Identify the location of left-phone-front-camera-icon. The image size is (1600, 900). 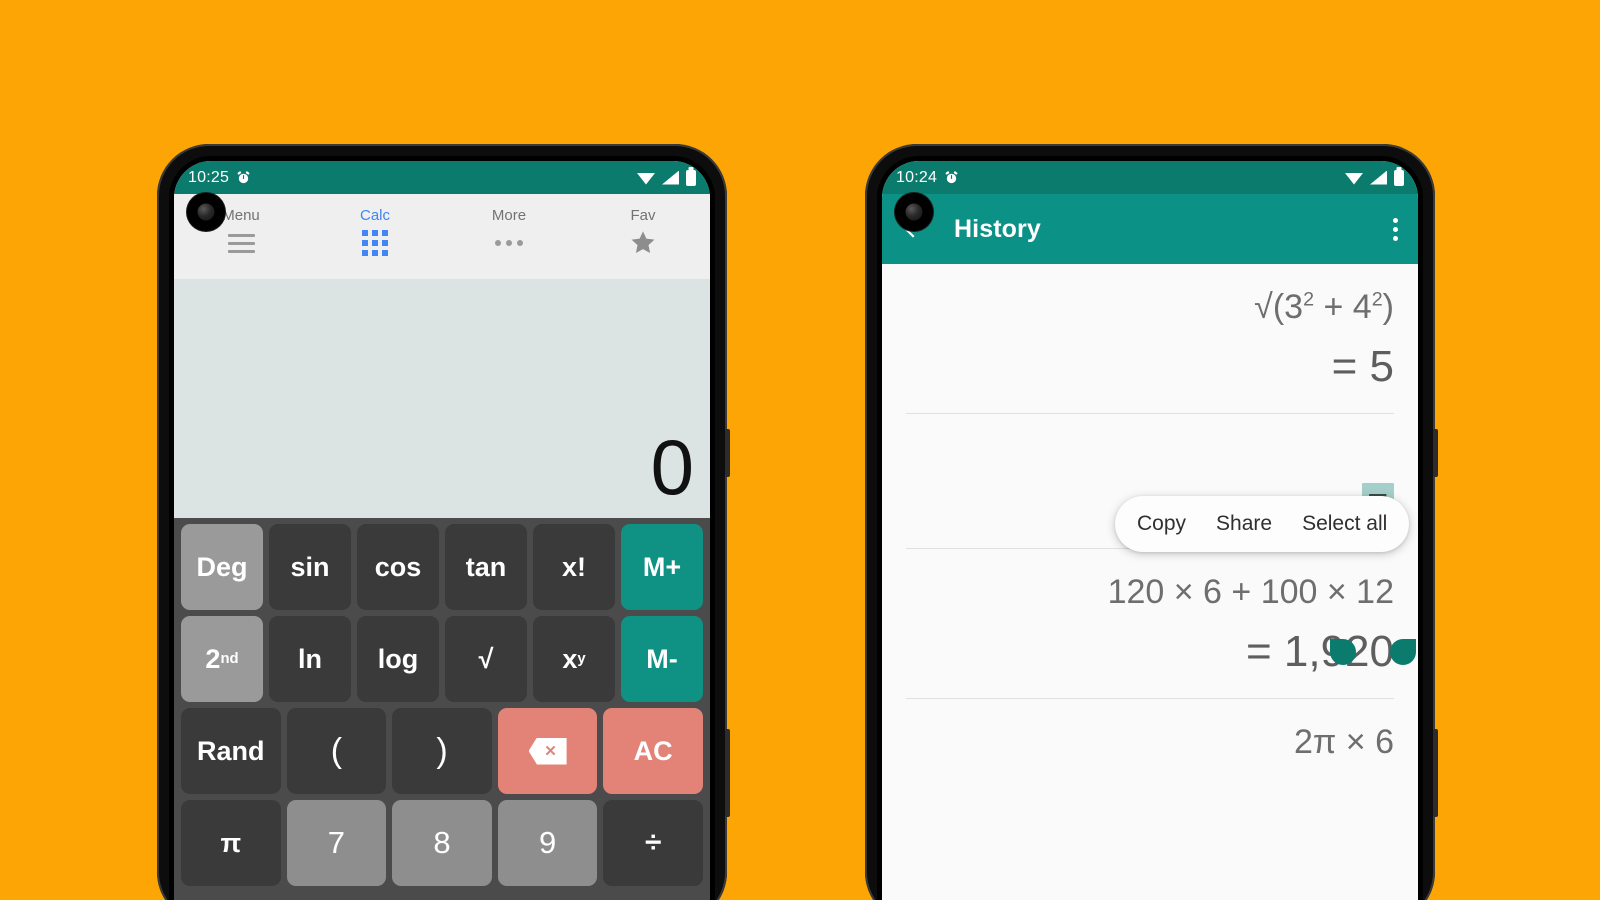
(206, 212).